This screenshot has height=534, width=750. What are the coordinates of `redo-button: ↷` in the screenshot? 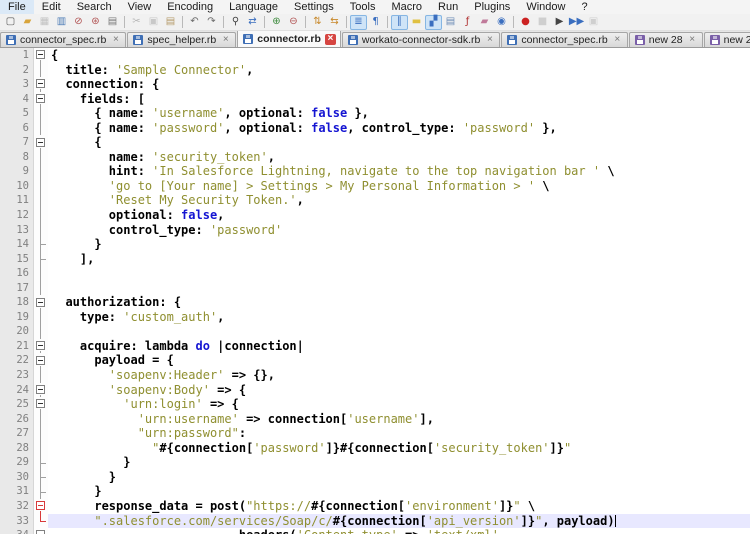 It's located at (211, 22).